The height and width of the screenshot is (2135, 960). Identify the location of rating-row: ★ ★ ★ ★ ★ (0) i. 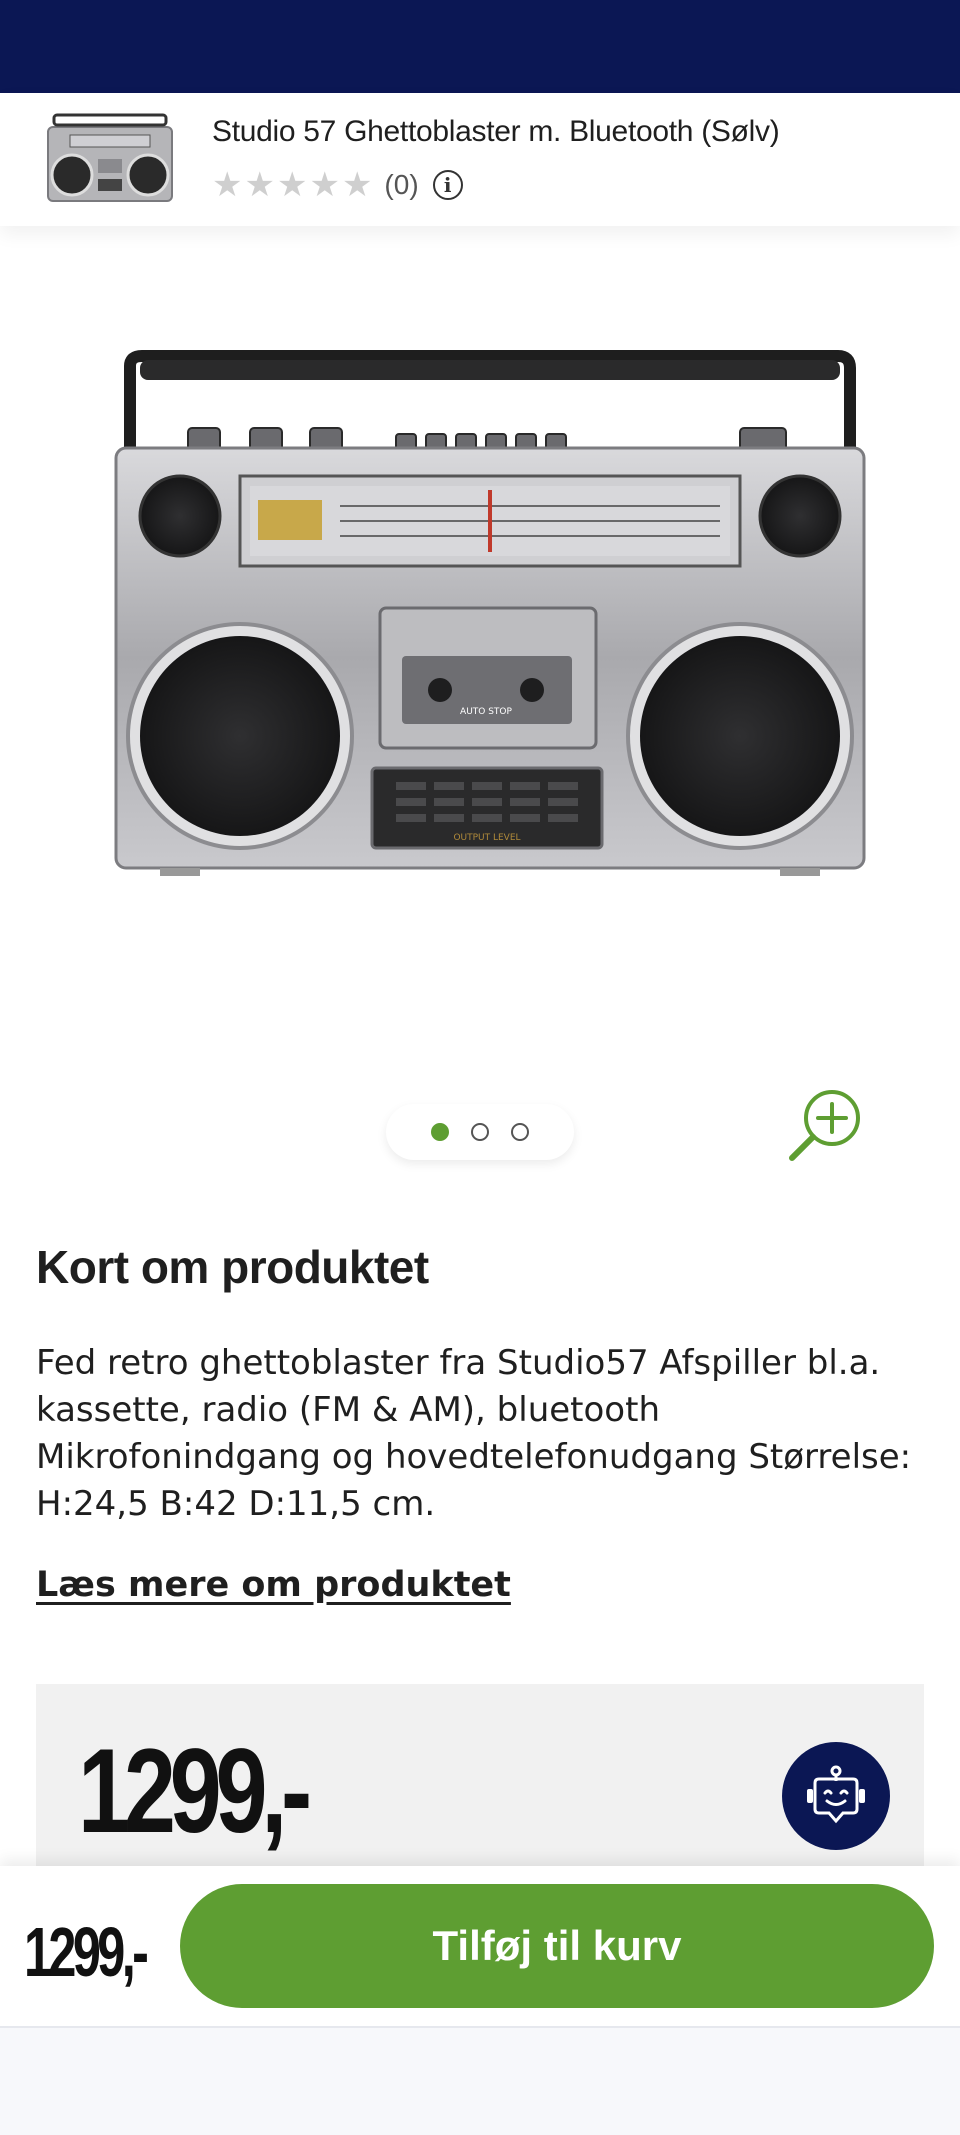
(337, 185).